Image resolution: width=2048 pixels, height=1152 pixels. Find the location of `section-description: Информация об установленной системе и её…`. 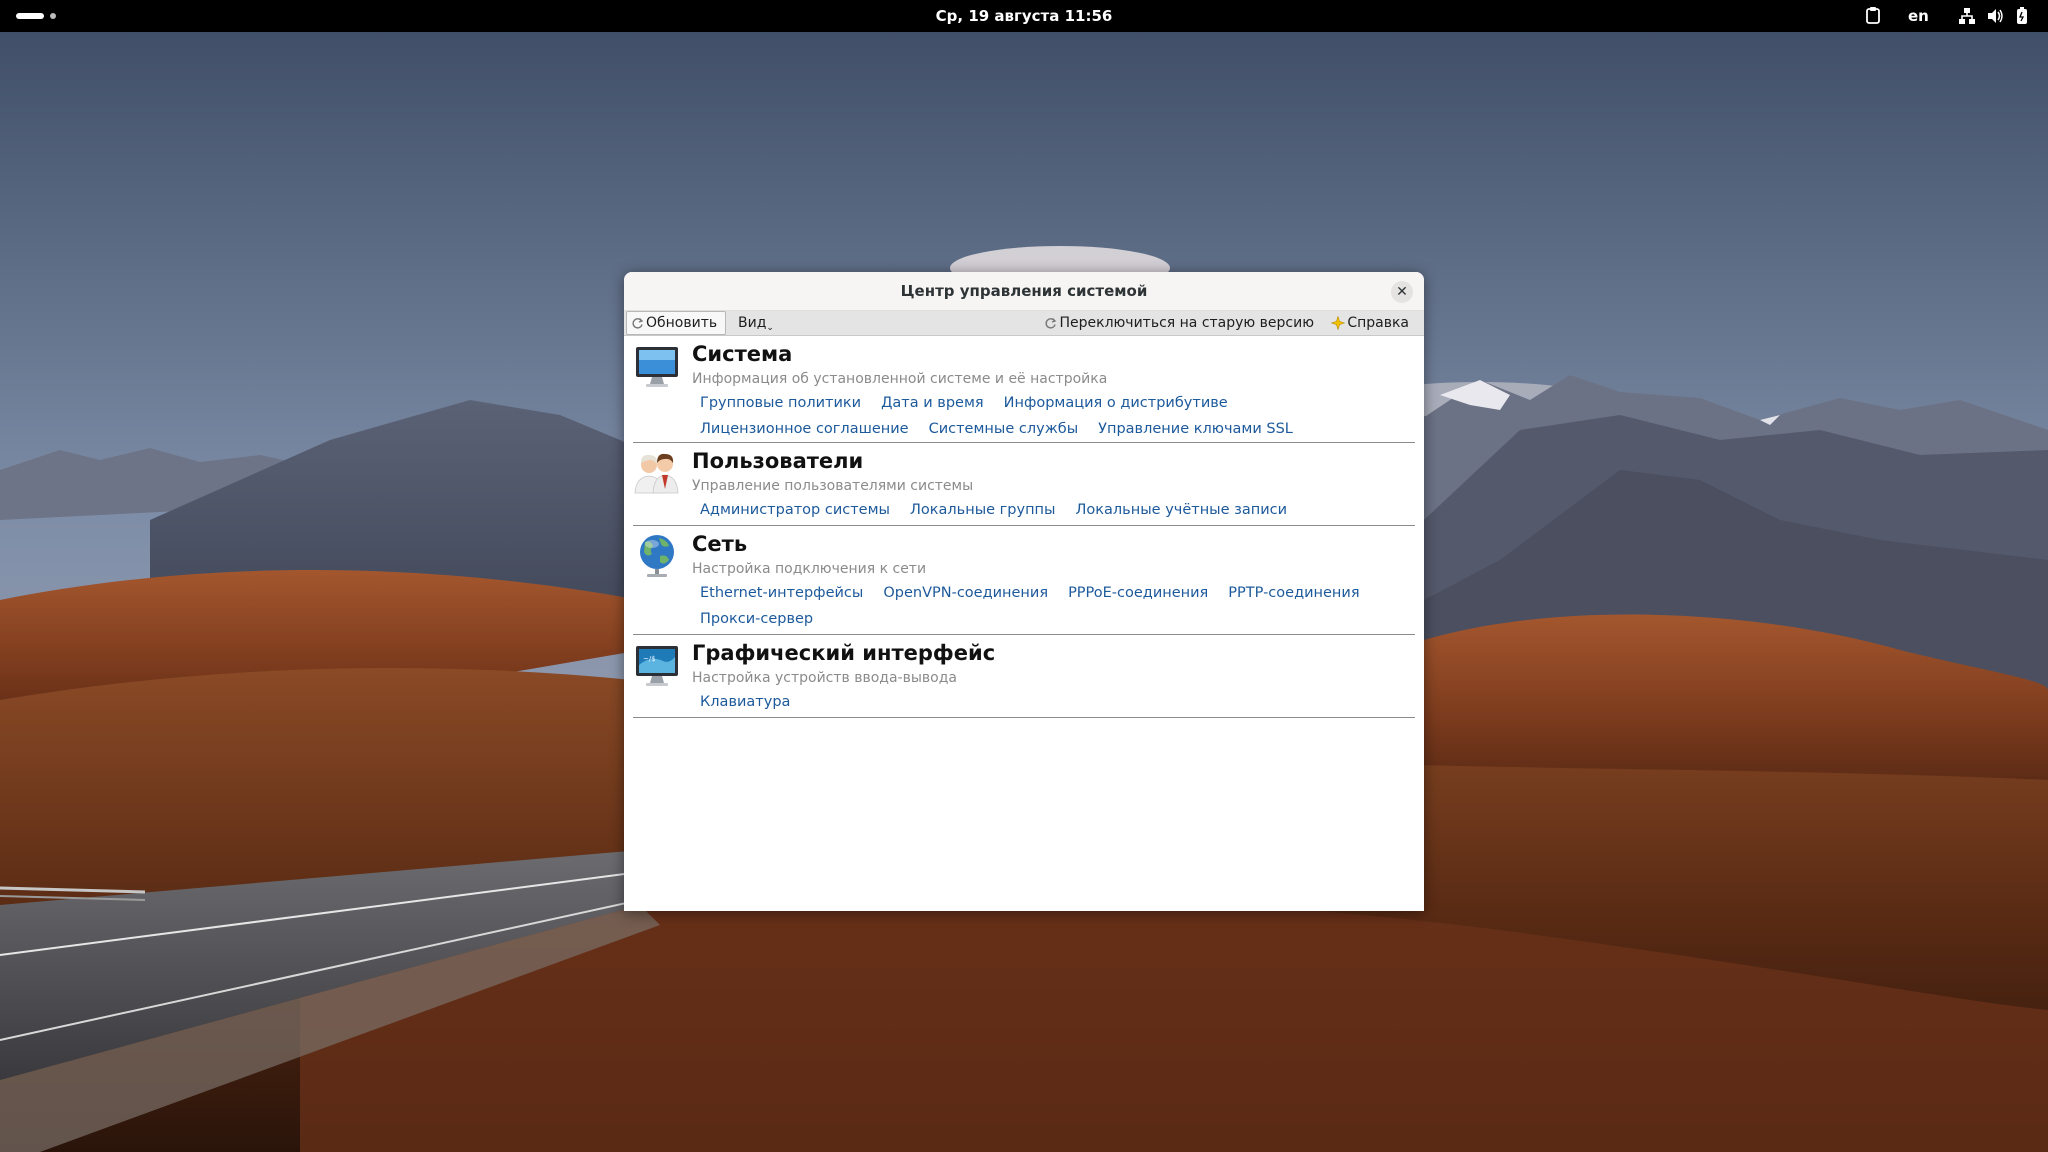

section-description: Информация об установленной системе и её… is located at coordinates (900, 379).